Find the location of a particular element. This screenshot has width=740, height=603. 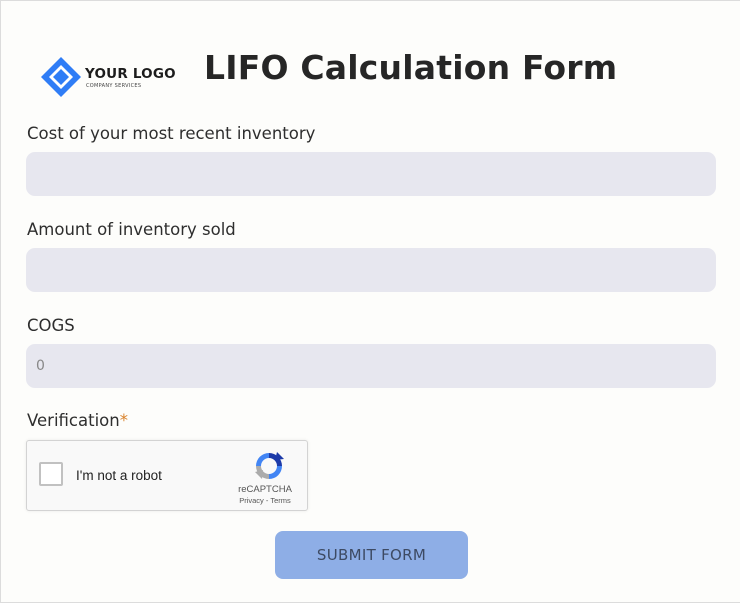

logo-subtext: COMPANY SERVICES is located at coordinates (114, 86).